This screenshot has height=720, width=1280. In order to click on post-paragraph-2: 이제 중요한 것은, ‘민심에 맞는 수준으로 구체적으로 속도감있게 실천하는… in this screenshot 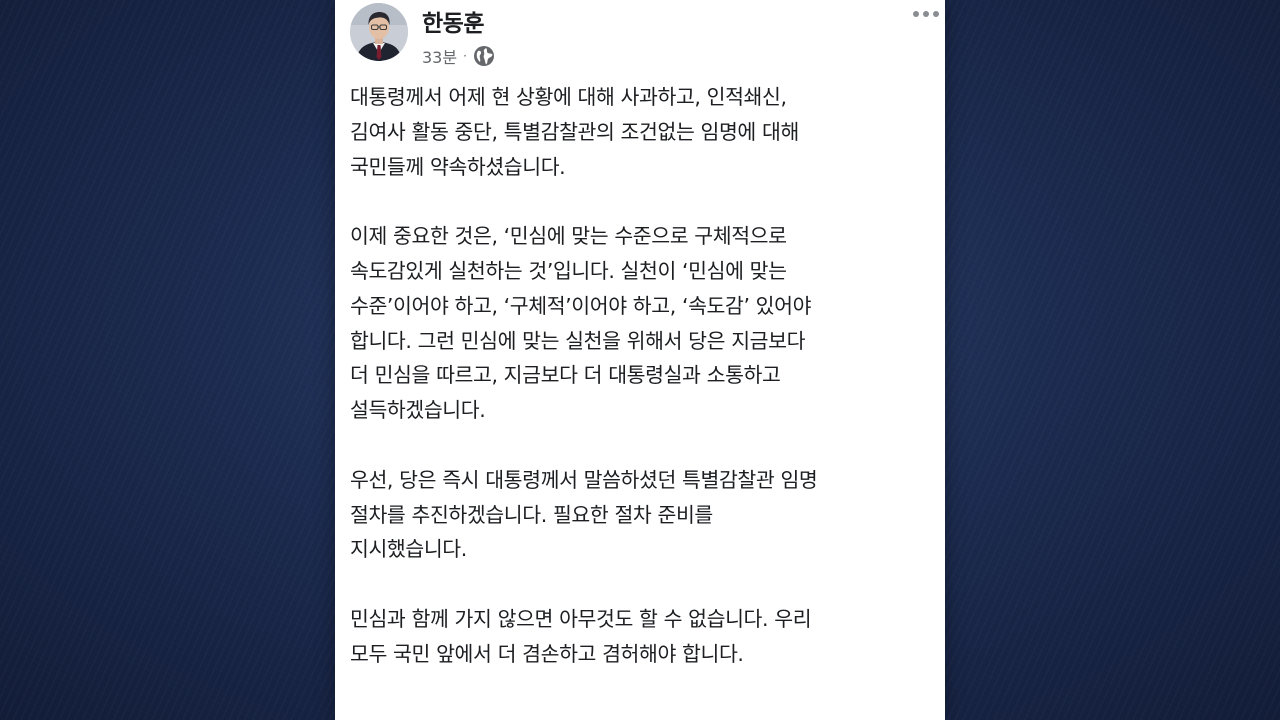, I will do `click(642, 323)`.